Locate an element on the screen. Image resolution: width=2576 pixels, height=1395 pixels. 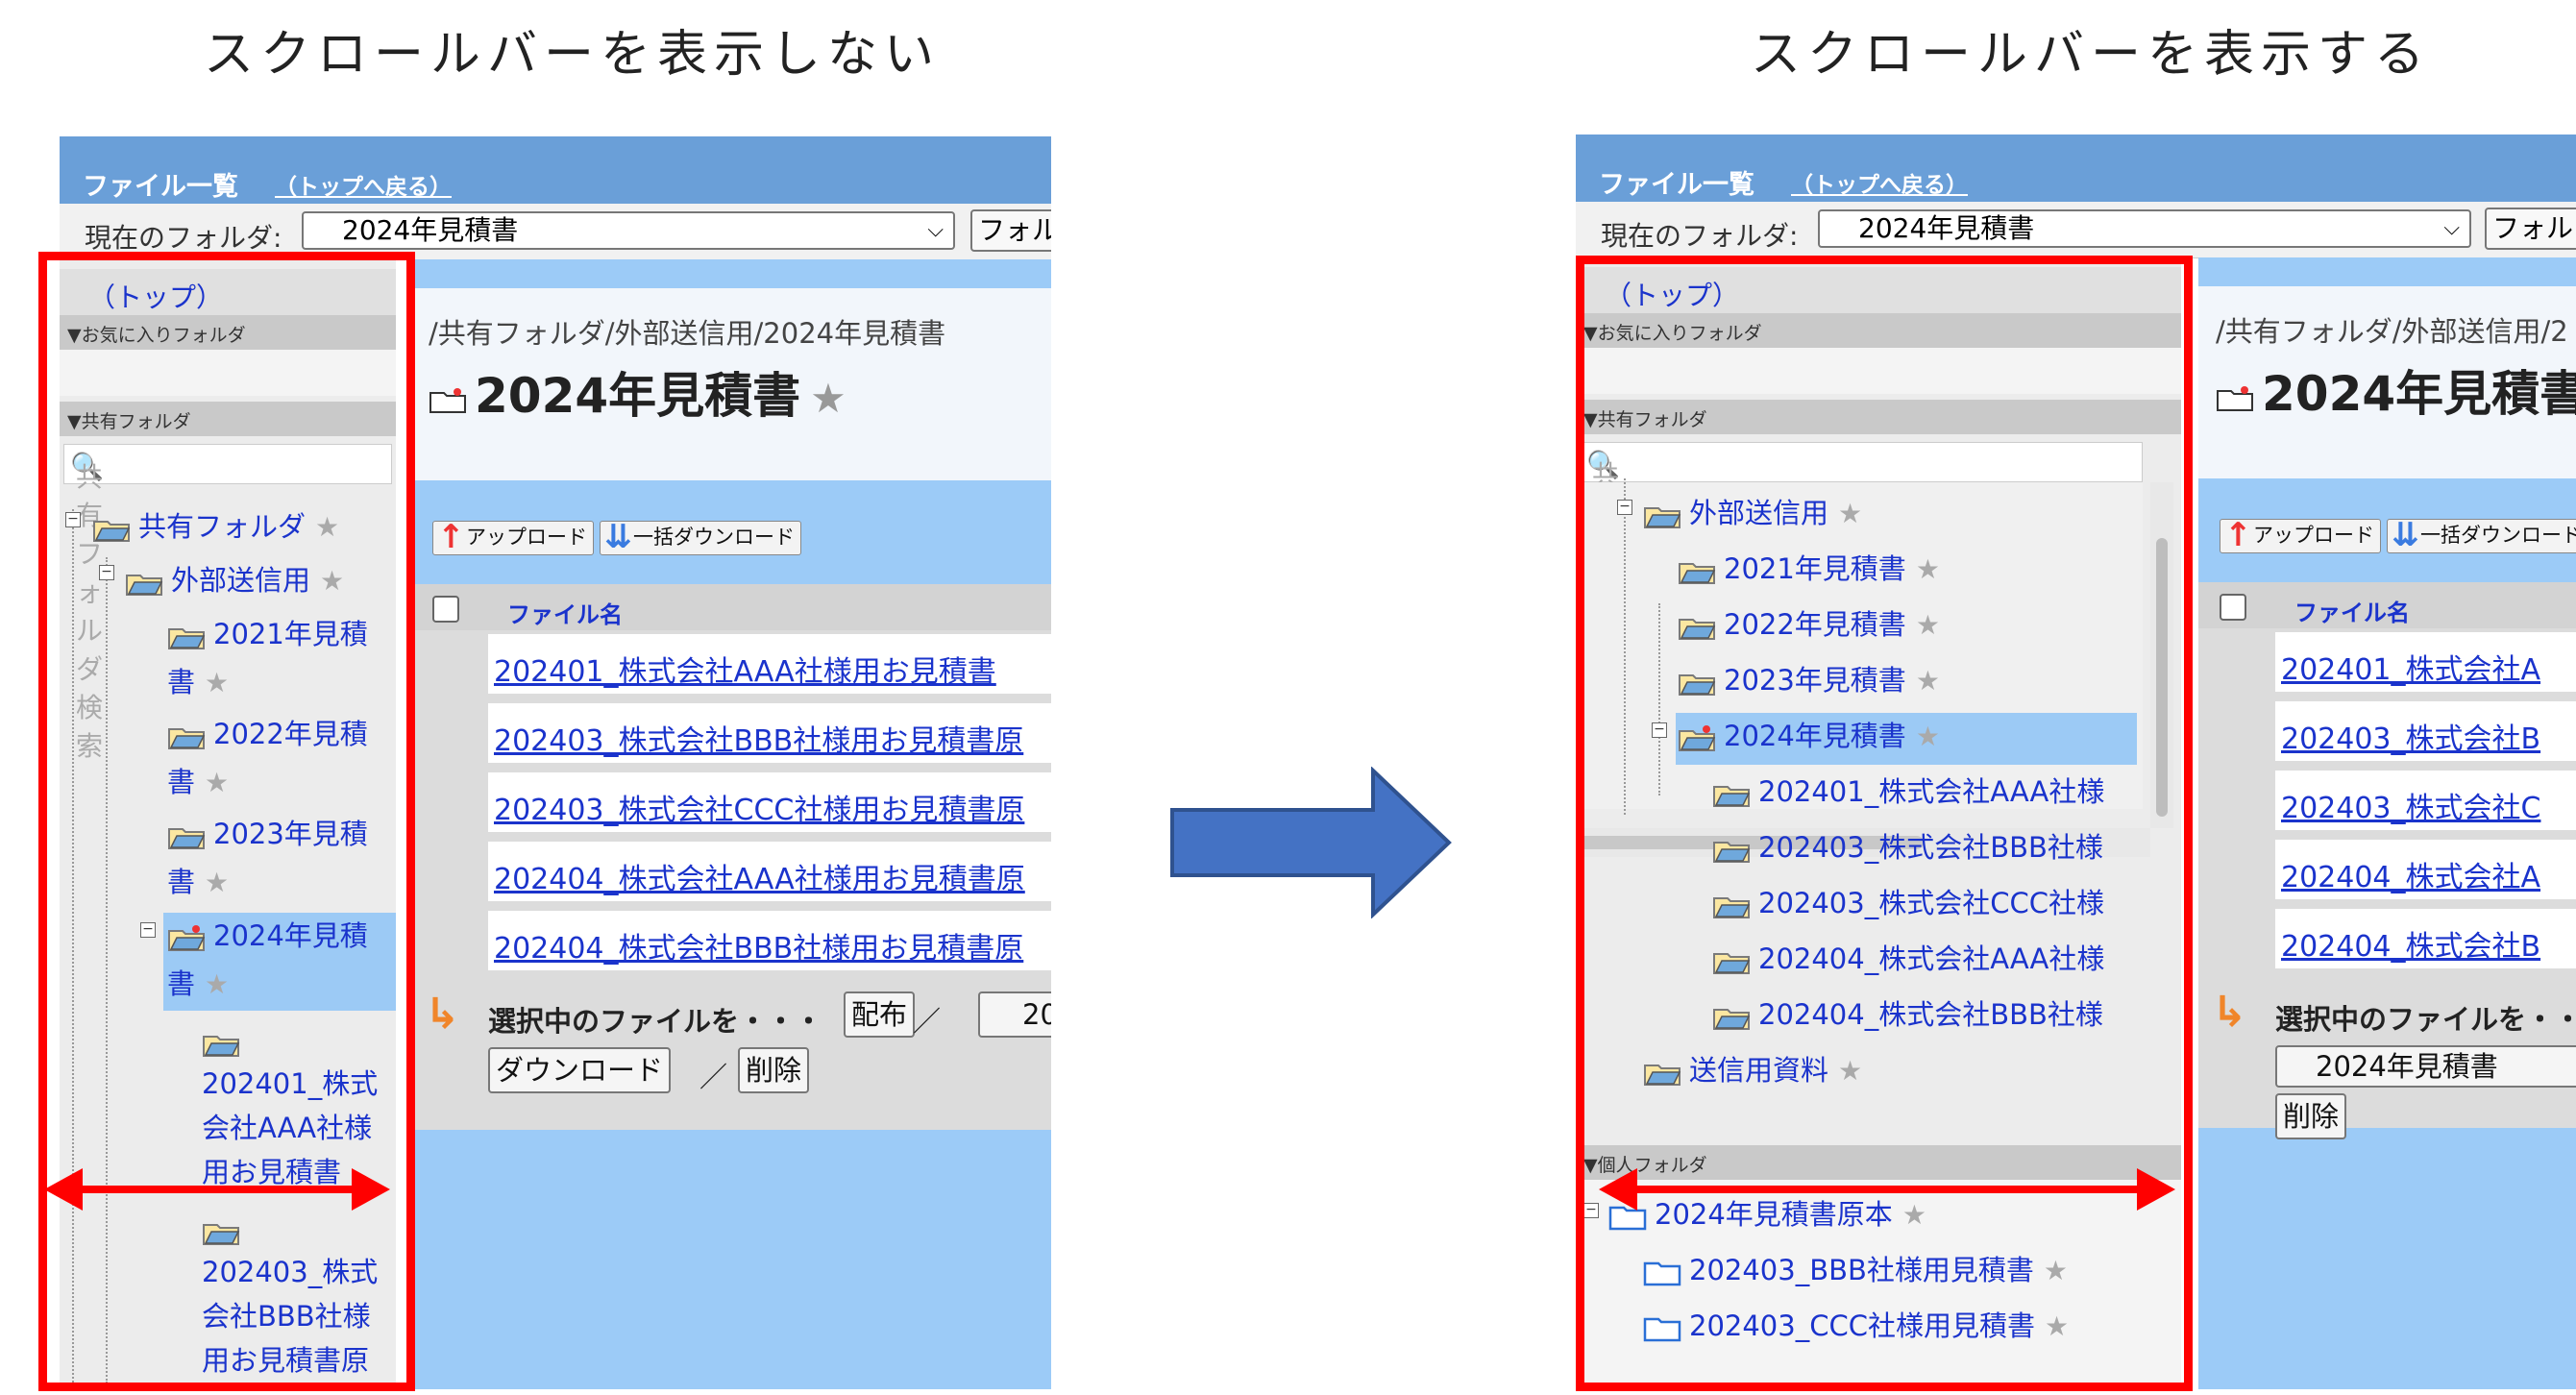
file-link: 202403_株式会社BBB社様用お見積書原 is located at coordinates (758, 738).